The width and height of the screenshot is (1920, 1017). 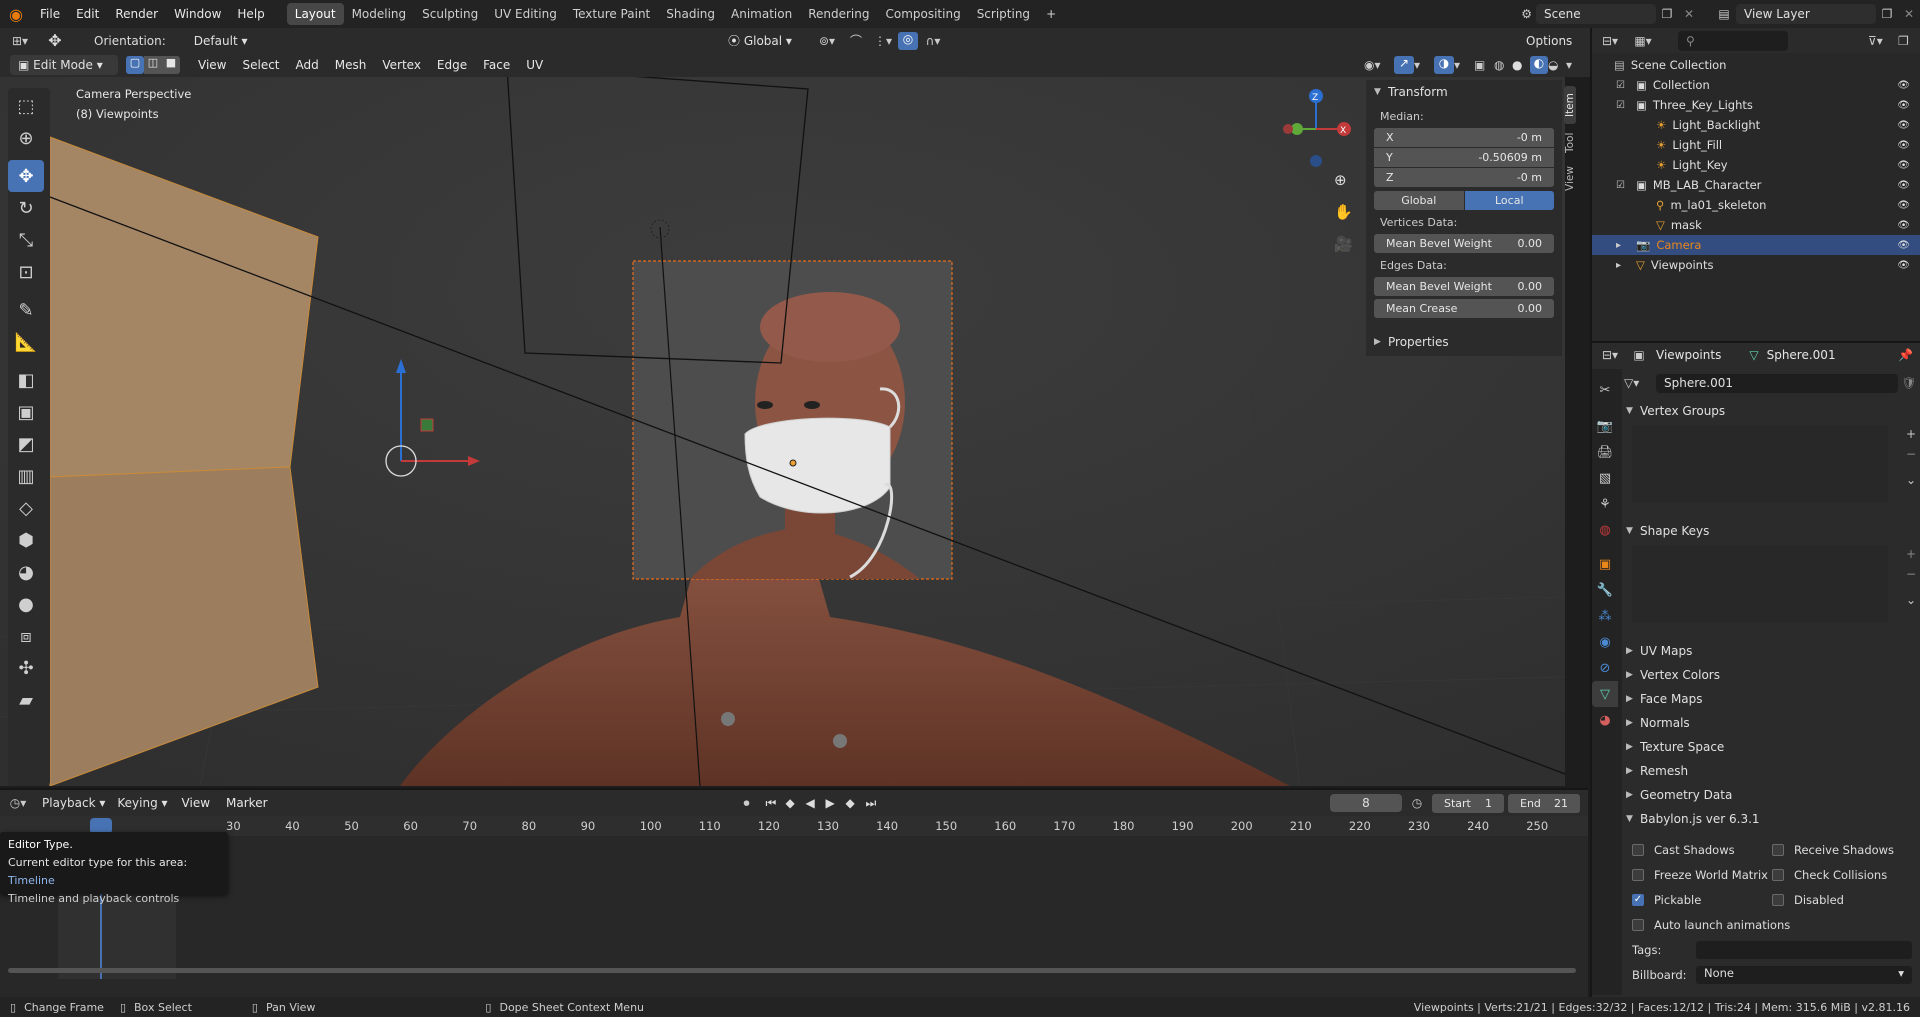 I want to click on timeline-track-area, so click(x=794, y=907).